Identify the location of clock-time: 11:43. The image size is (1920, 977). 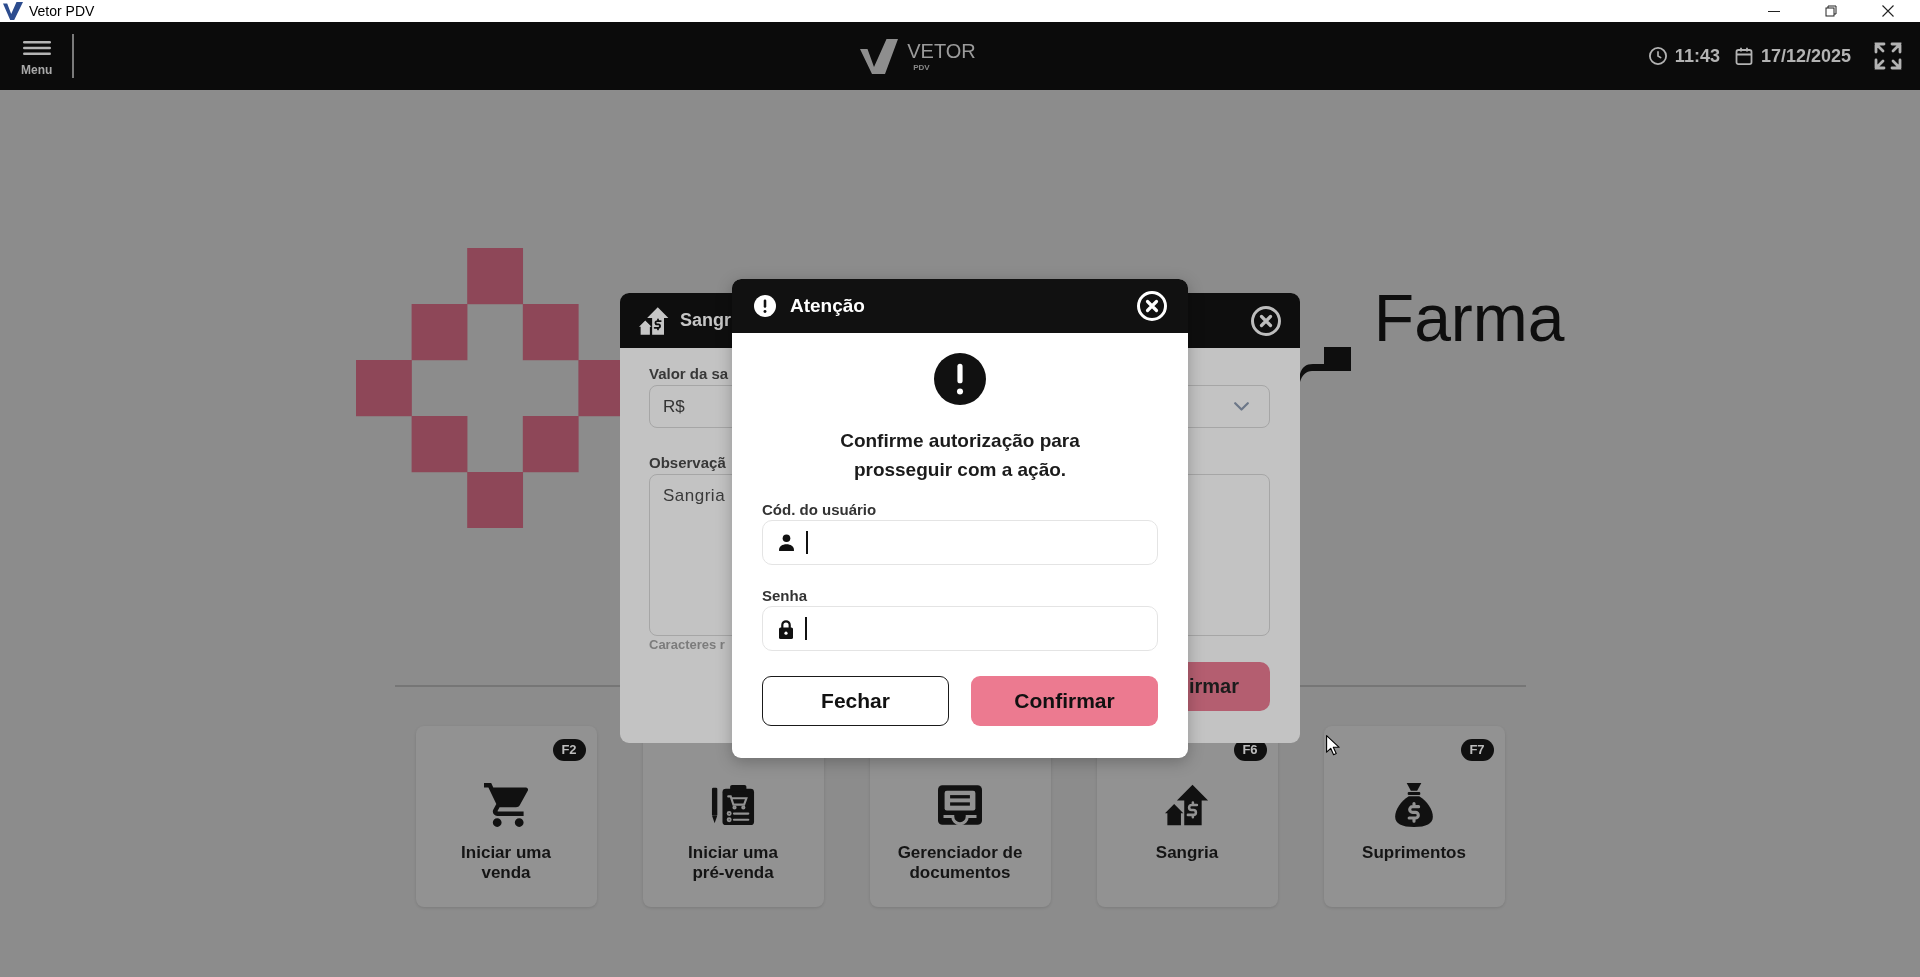
(1697, 56).